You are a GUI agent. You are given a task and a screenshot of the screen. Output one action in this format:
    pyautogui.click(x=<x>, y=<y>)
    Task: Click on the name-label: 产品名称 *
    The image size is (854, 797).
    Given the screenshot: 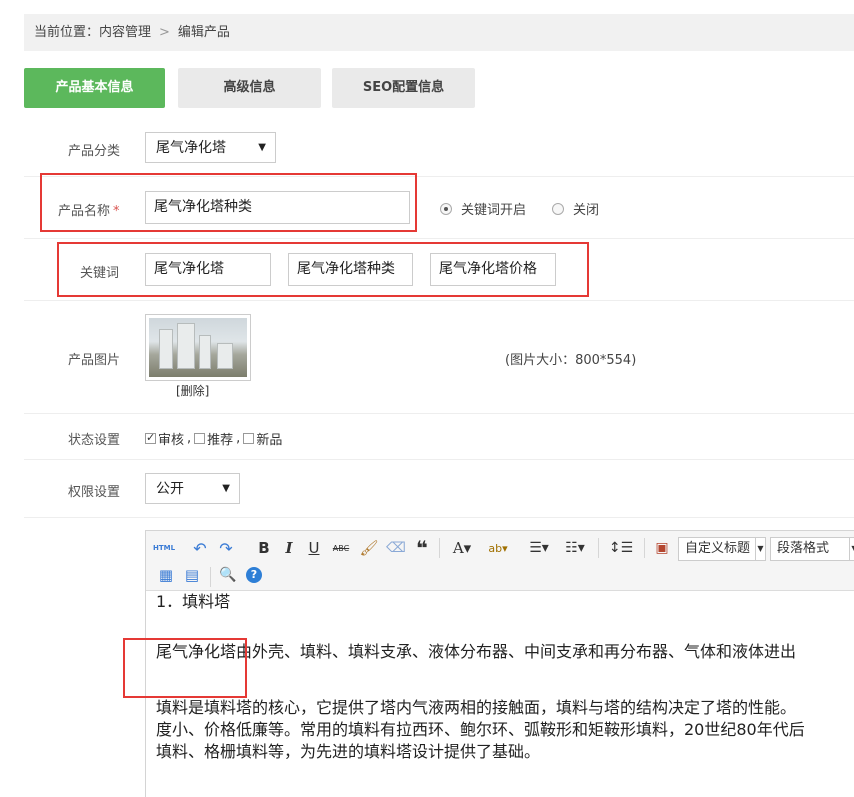 What is the action you would take?
    pyautogui.click(x=89, y=209)
    